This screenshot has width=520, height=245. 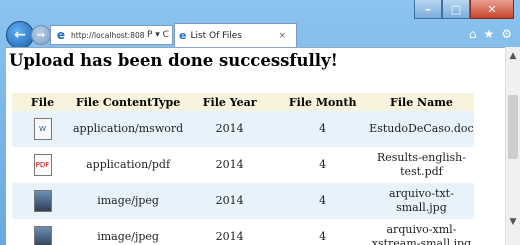 What do you see at coordinates (506, 34) in the screenshot?
I see `gear-icon: ⚙` at bounding box center [506, 34].